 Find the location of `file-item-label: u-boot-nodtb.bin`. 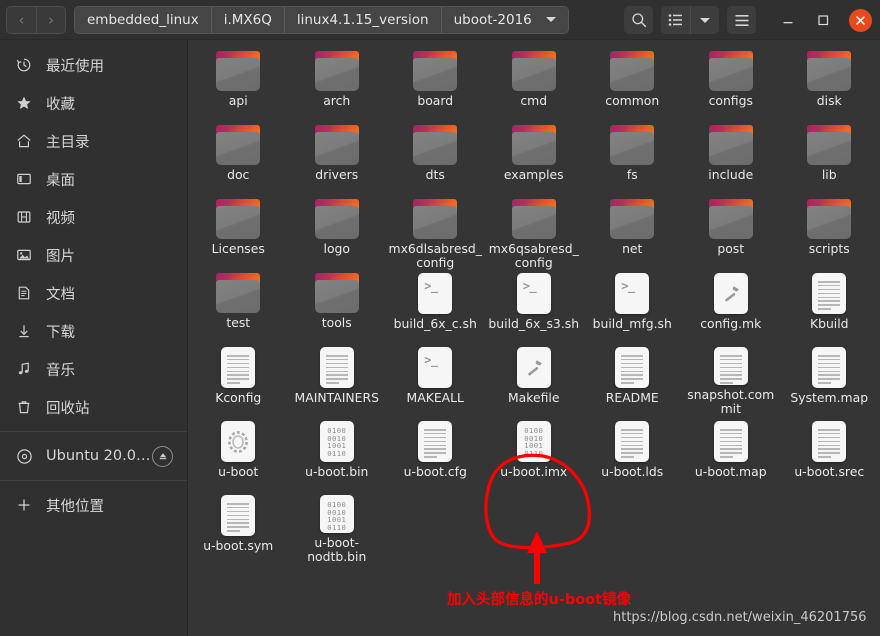

file-item-label: u-boot-nodtb.bin is located at coordinates (337, 549).